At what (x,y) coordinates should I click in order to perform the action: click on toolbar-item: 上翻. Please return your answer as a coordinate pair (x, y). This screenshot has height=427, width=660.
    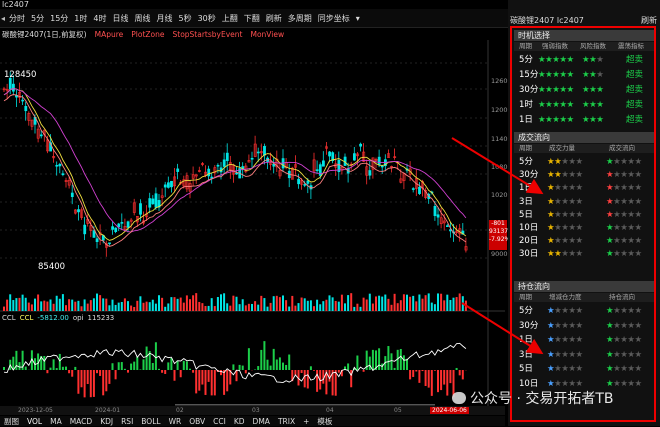
    Looking at the image, I should click on (230, 18).